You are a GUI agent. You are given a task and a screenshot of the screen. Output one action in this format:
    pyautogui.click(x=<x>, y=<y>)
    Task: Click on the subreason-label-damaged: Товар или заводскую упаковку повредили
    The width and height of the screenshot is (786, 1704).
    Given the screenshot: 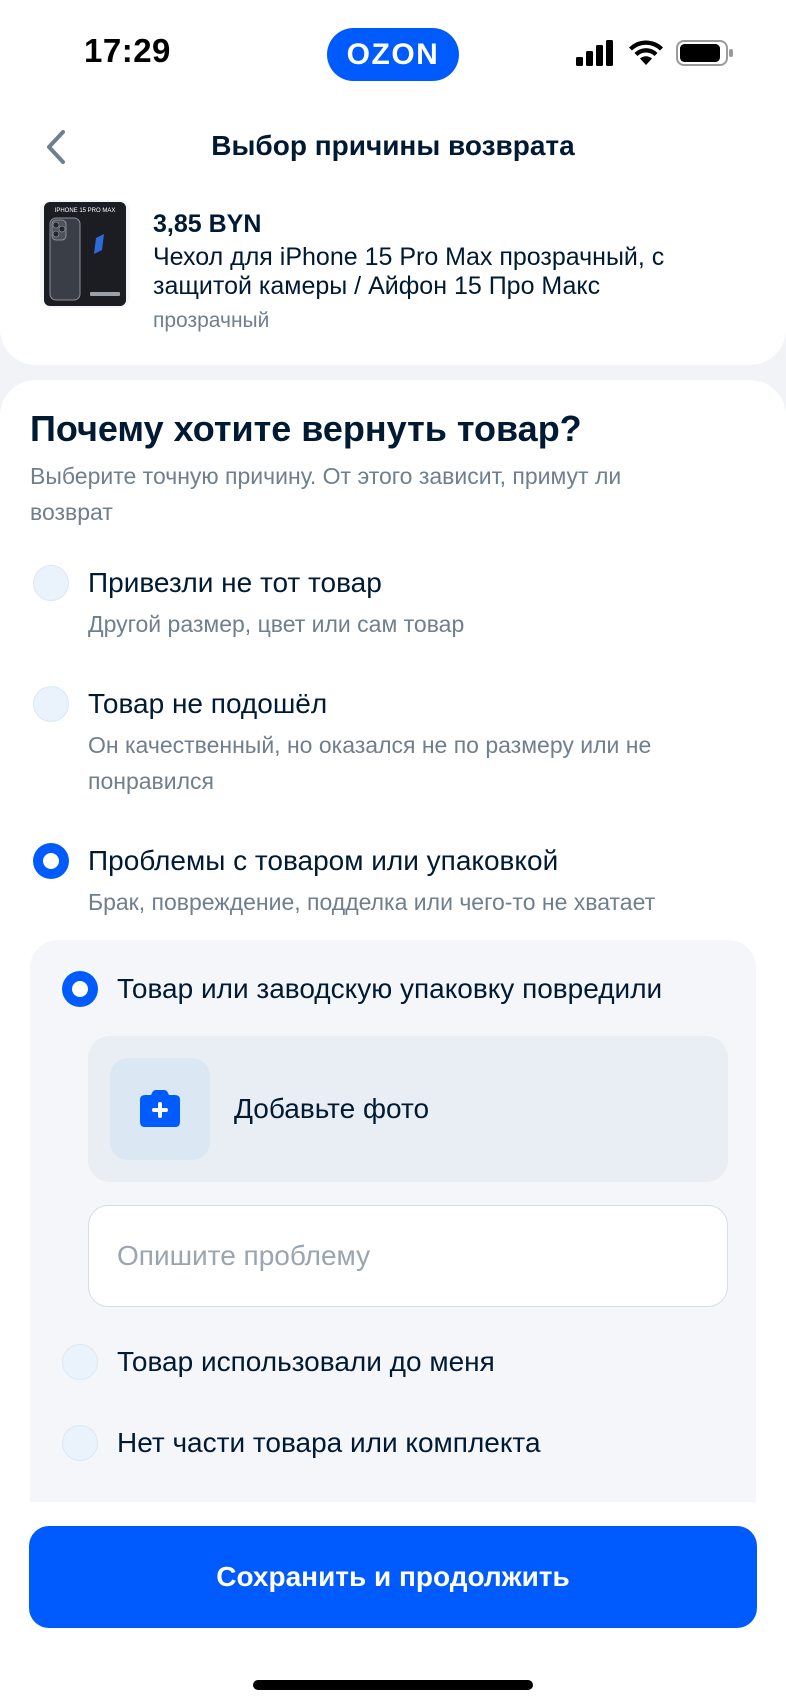 What is the action you would take?
    pyautogui.click(x=389, y=989)
    